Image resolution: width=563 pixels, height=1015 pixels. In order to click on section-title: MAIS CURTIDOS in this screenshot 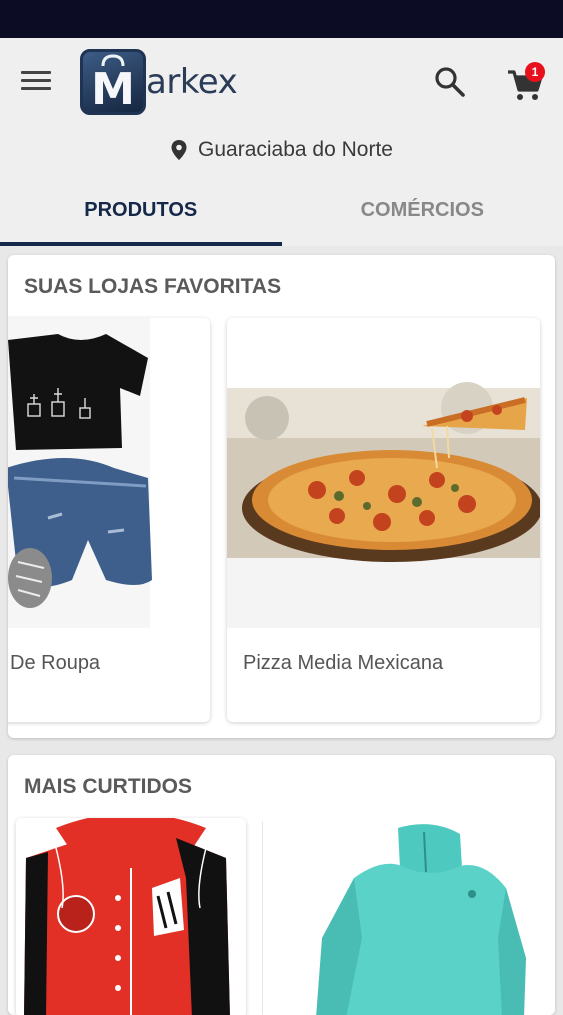, I will do `click(108, 787)`.